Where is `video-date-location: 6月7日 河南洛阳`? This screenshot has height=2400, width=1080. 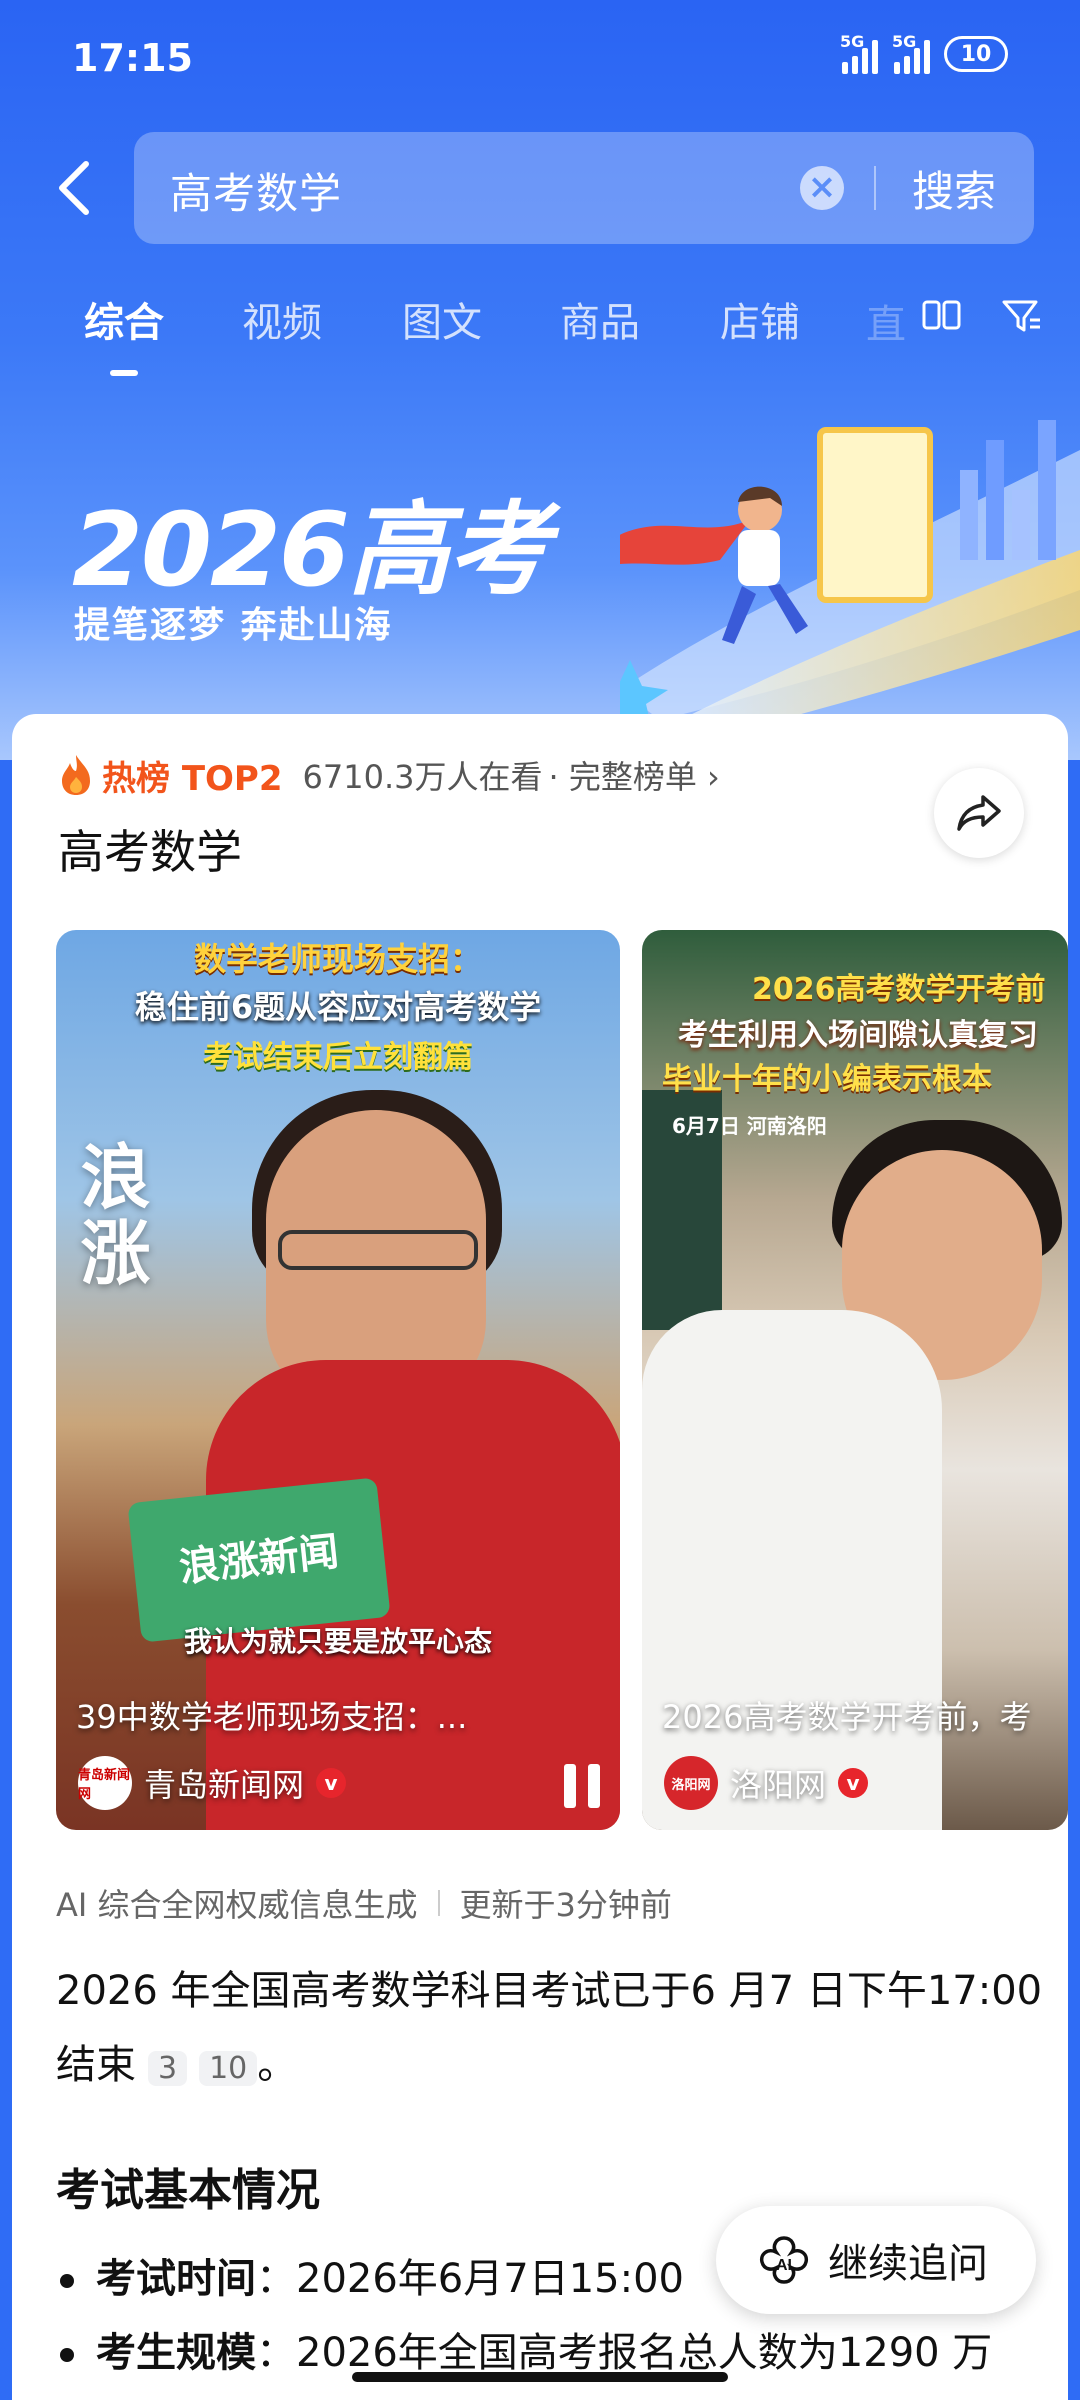
video-date-location: 6月7日 河南洛阳 is located at coordinates (749, 1126).